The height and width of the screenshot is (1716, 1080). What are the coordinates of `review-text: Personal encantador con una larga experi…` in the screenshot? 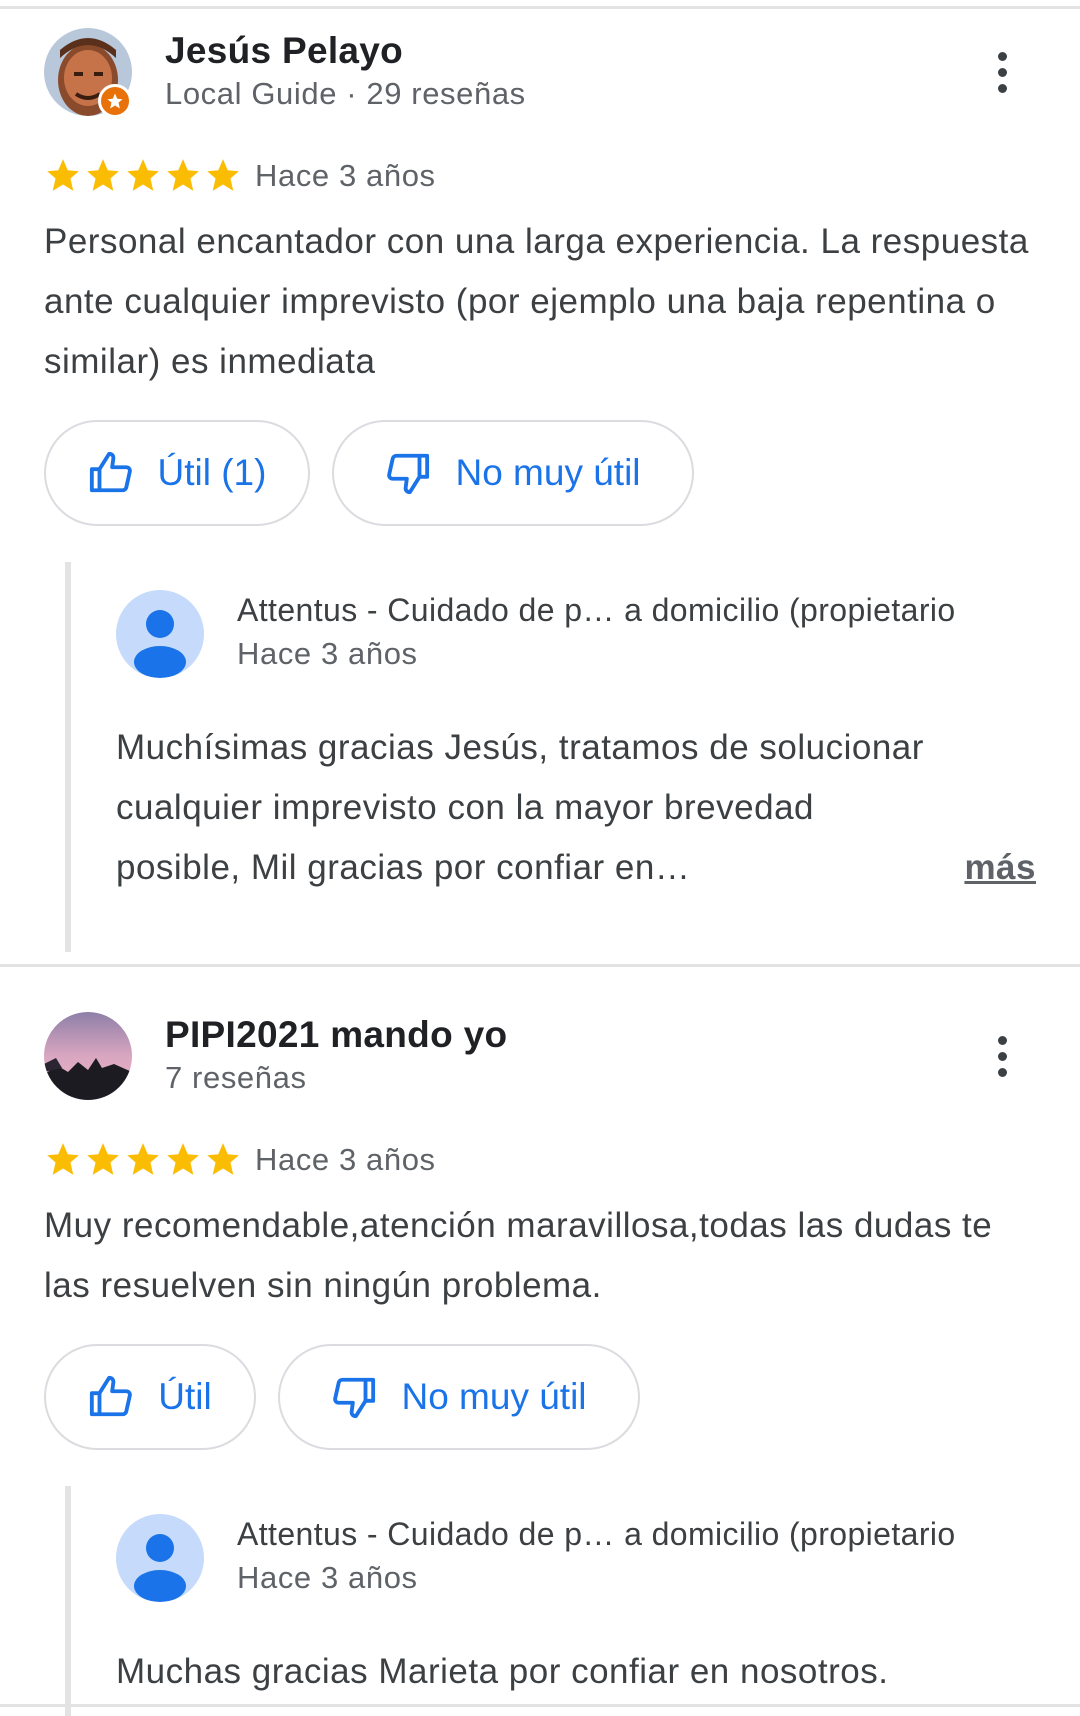 It's located at (536, 301).